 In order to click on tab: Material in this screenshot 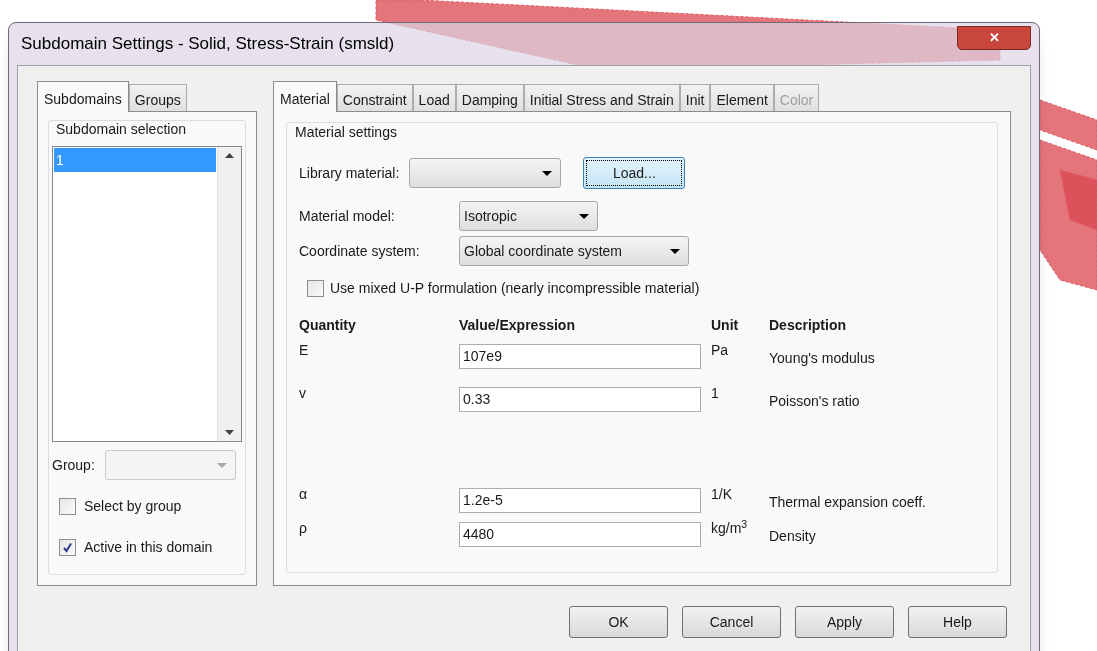, I will do `click(305, 96)`.